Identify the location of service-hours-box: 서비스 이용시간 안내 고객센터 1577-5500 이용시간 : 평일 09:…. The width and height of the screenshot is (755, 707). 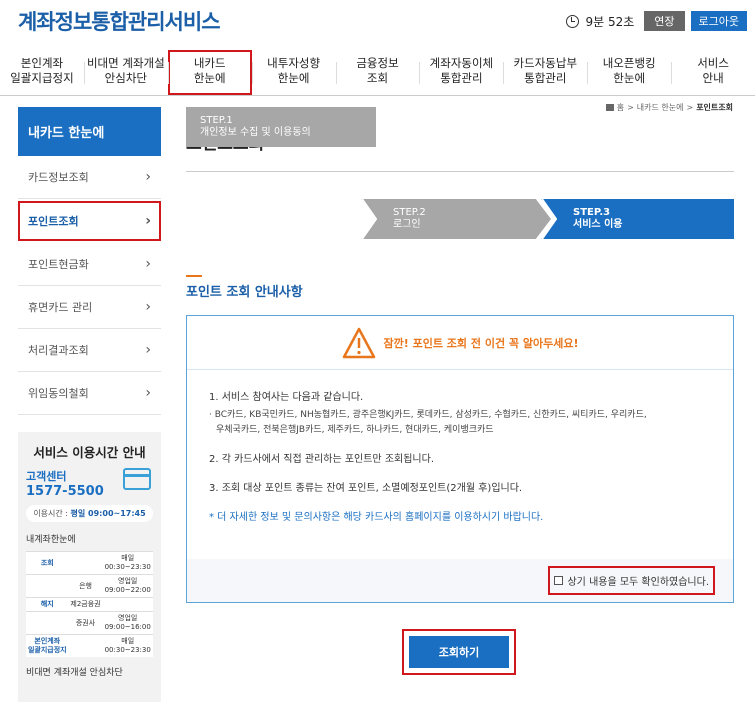
(89, 567).